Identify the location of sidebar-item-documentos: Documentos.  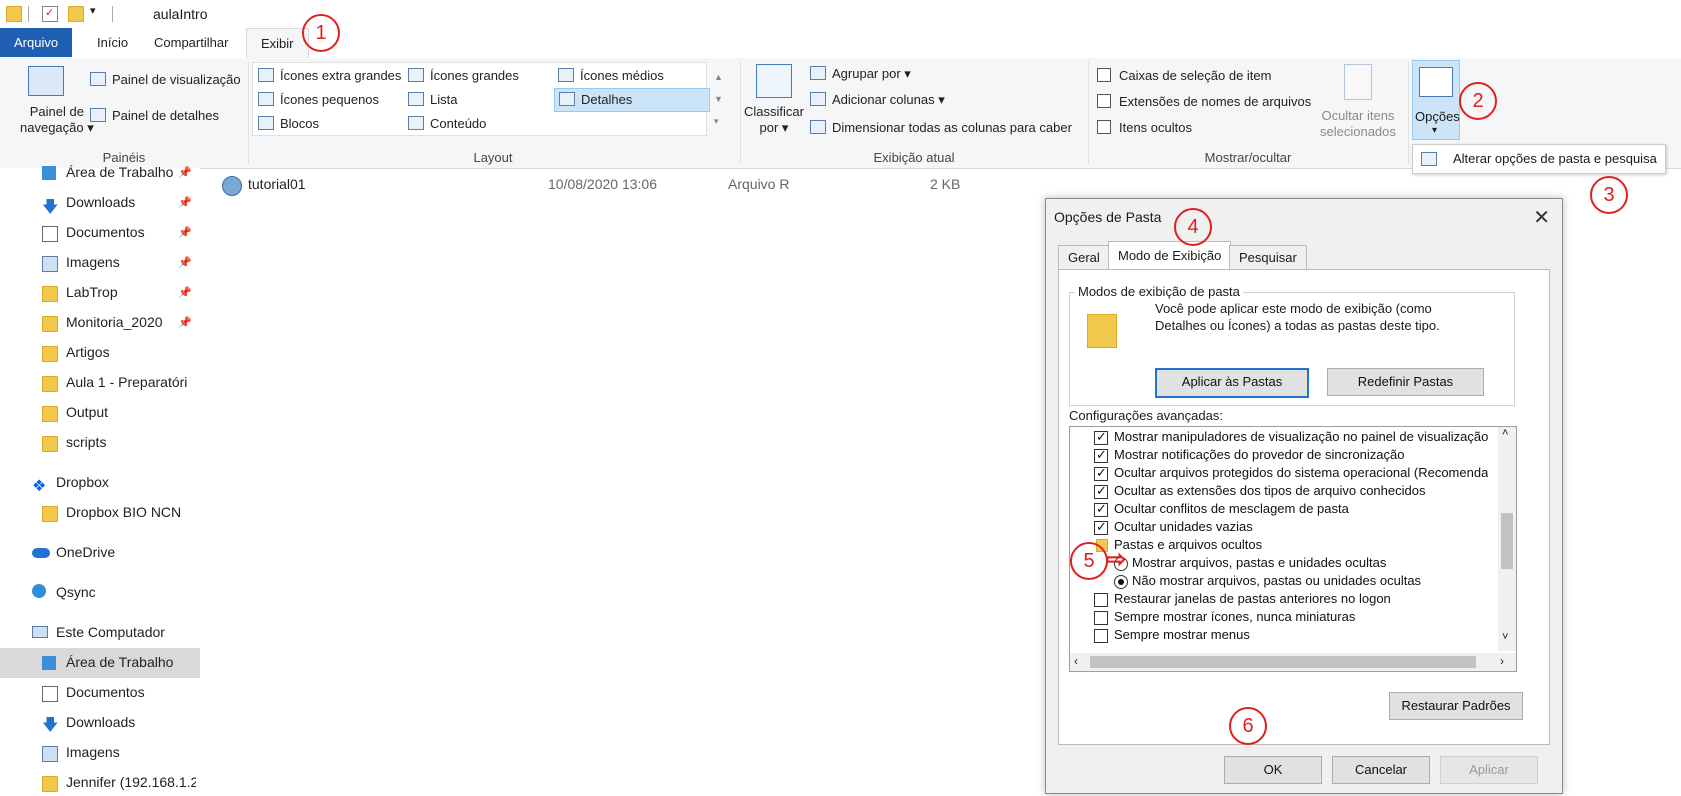
(105, 232).